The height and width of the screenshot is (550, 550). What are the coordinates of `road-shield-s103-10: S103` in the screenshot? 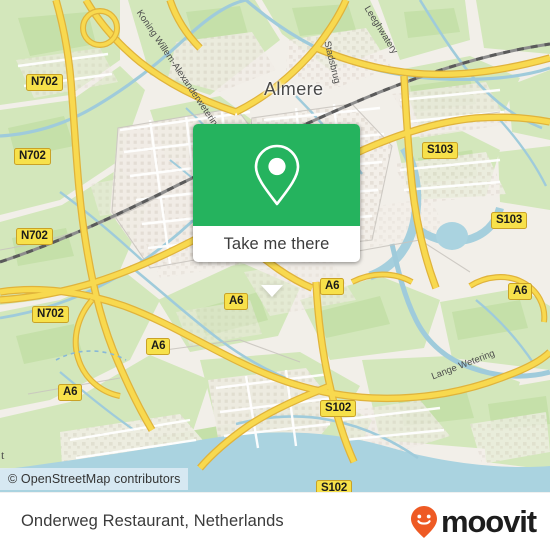 It's located at (509, 220).